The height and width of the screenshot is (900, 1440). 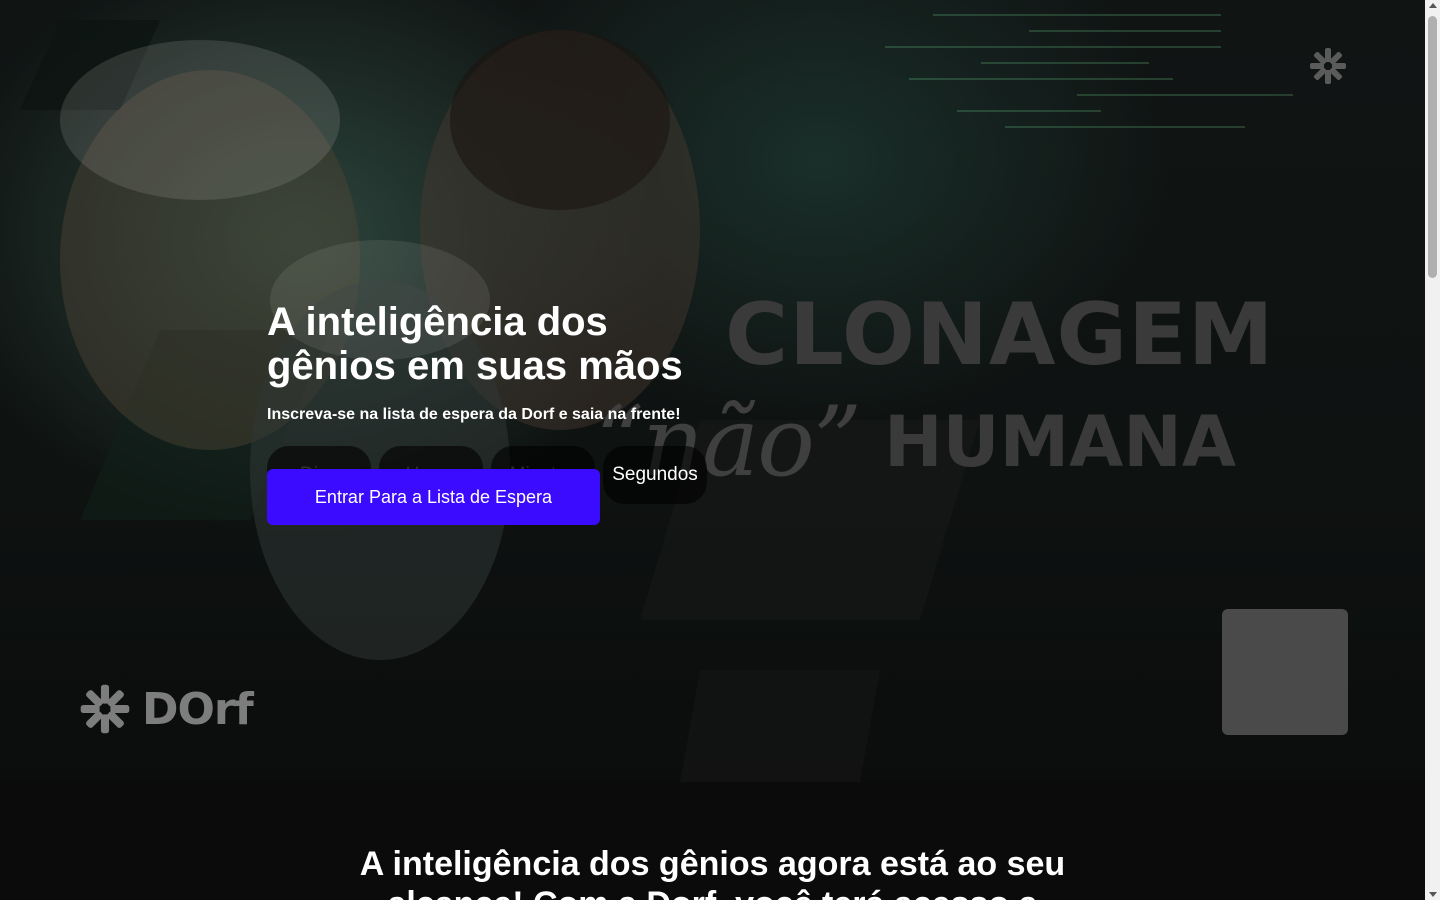 I want to click on dorf-wordmark: DOrf, so click(x=198, y=709).